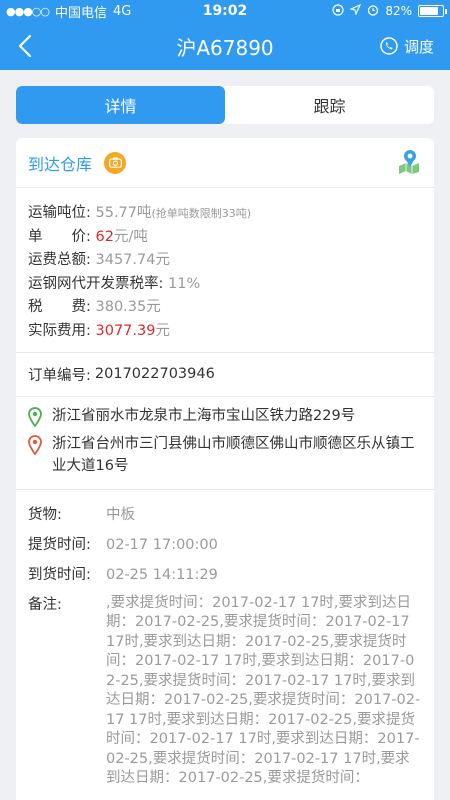 Image resolution: width=450 pixels, height=800 pixels. What do you see at coordinates (59, 307) in the screenshot?
I see `fee-label: 税 费:` at bounding box center [59, 307].